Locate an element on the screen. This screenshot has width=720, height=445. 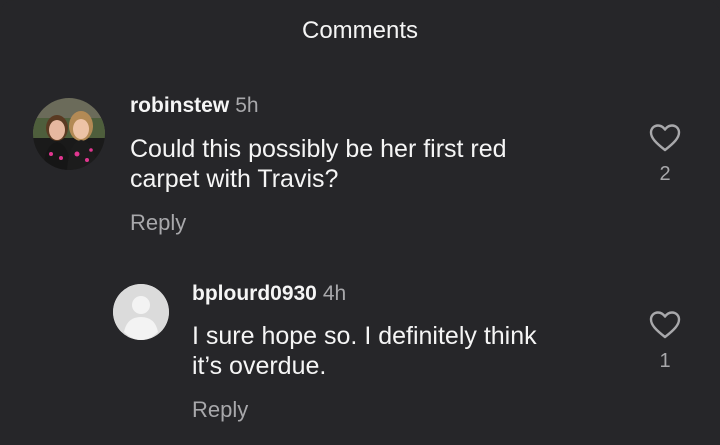
comment-text-line: Could this possibly be her first red is located at coordinates (318, 149).